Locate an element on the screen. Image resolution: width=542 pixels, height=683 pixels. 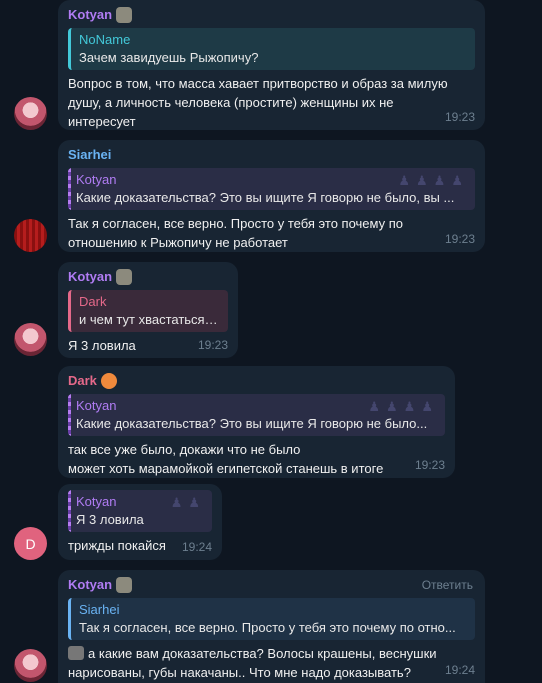
sender-name: Siarhei is located at coordinates (271, 155).